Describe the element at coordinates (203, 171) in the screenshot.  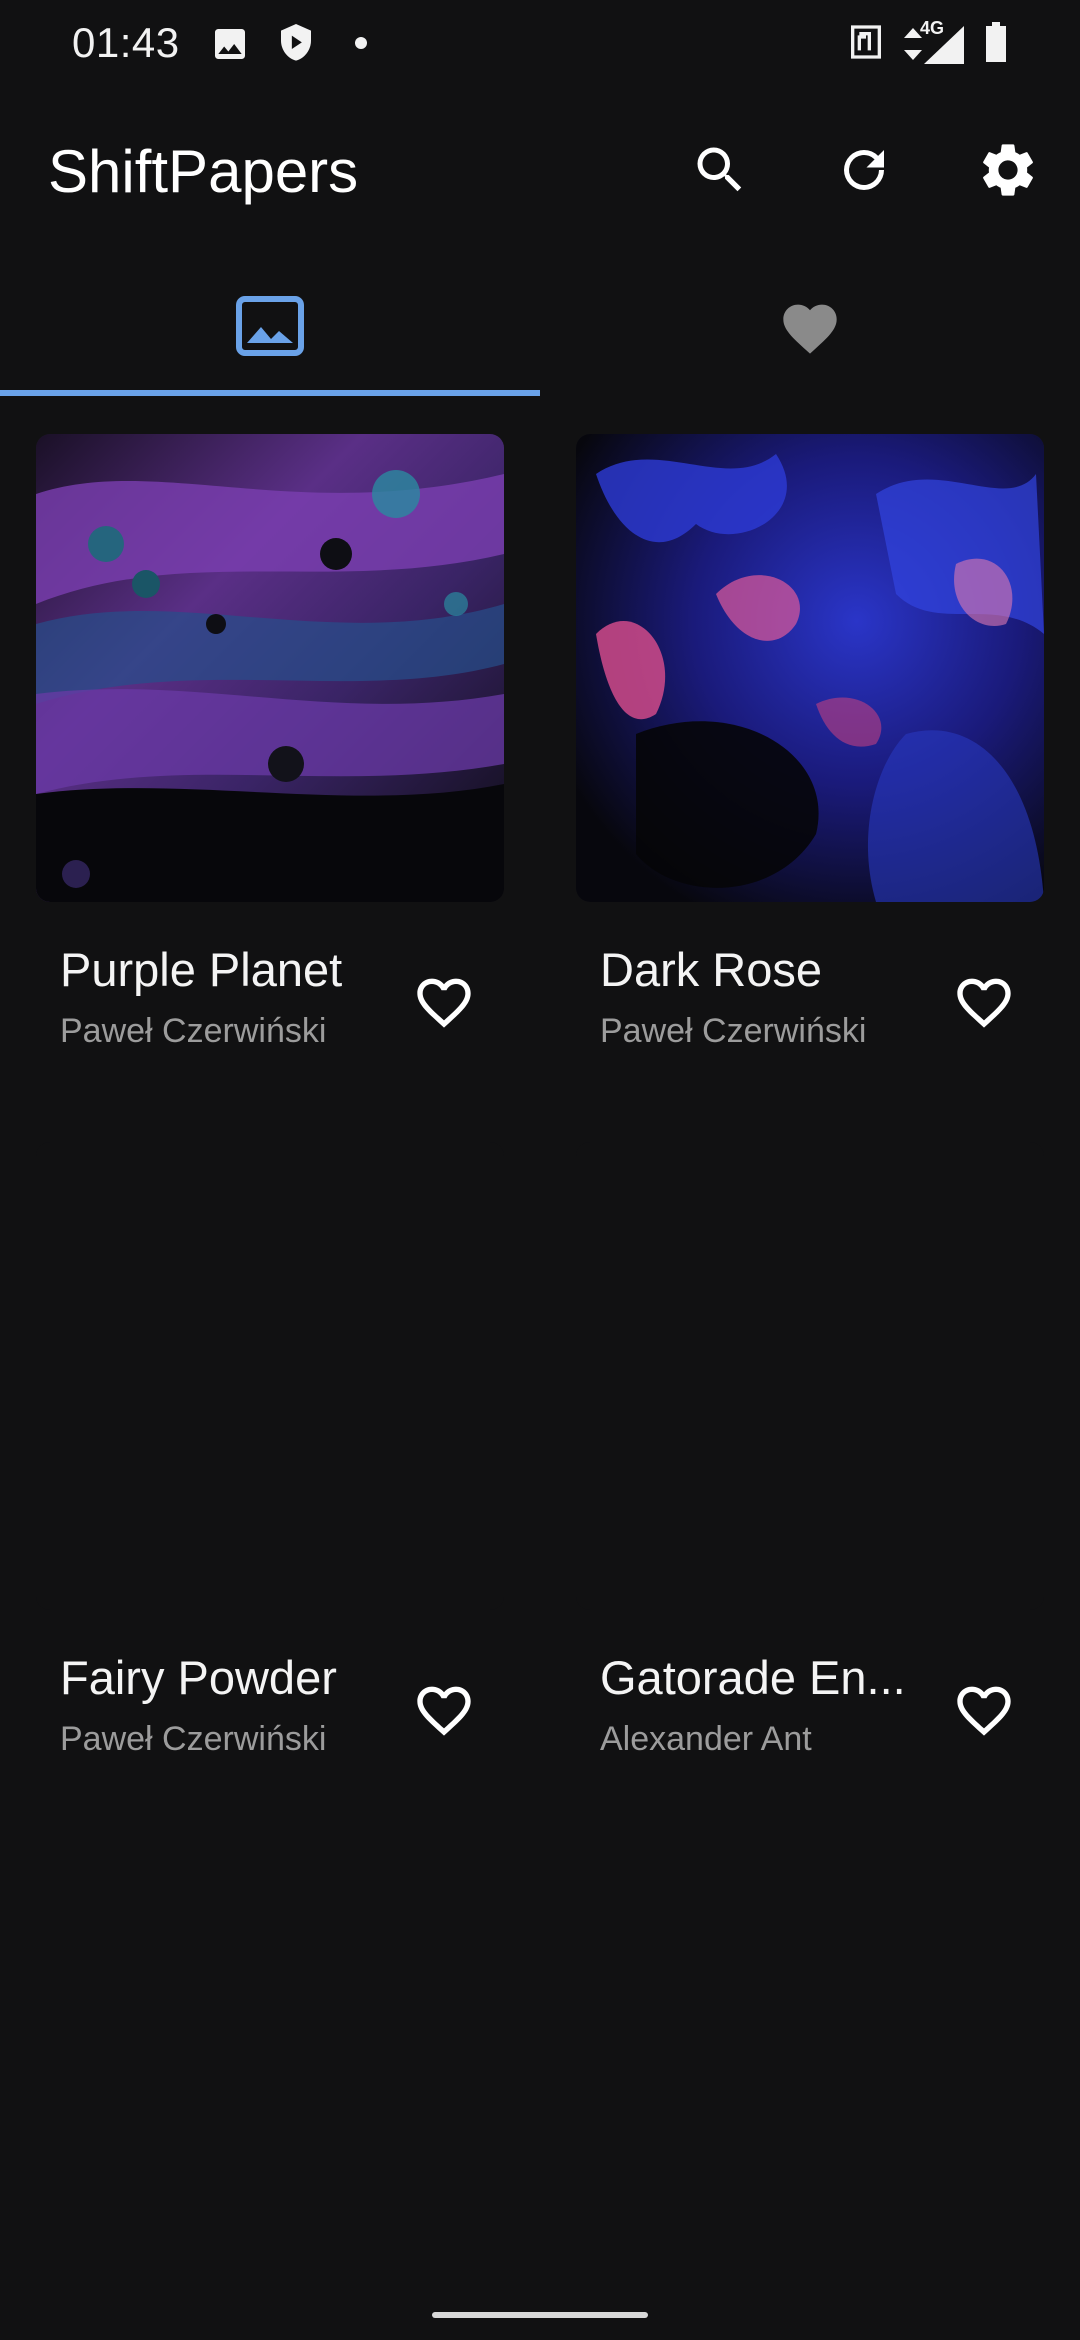
I see `app-title: ShiftPapers` at that location.